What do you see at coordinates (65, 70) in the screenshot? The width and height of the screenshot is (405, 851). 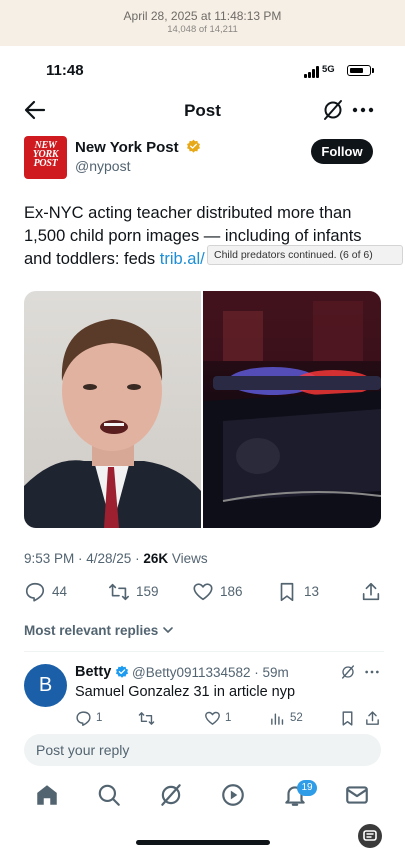 I see `status-time: 11:48` at bounding box center [65, 70].